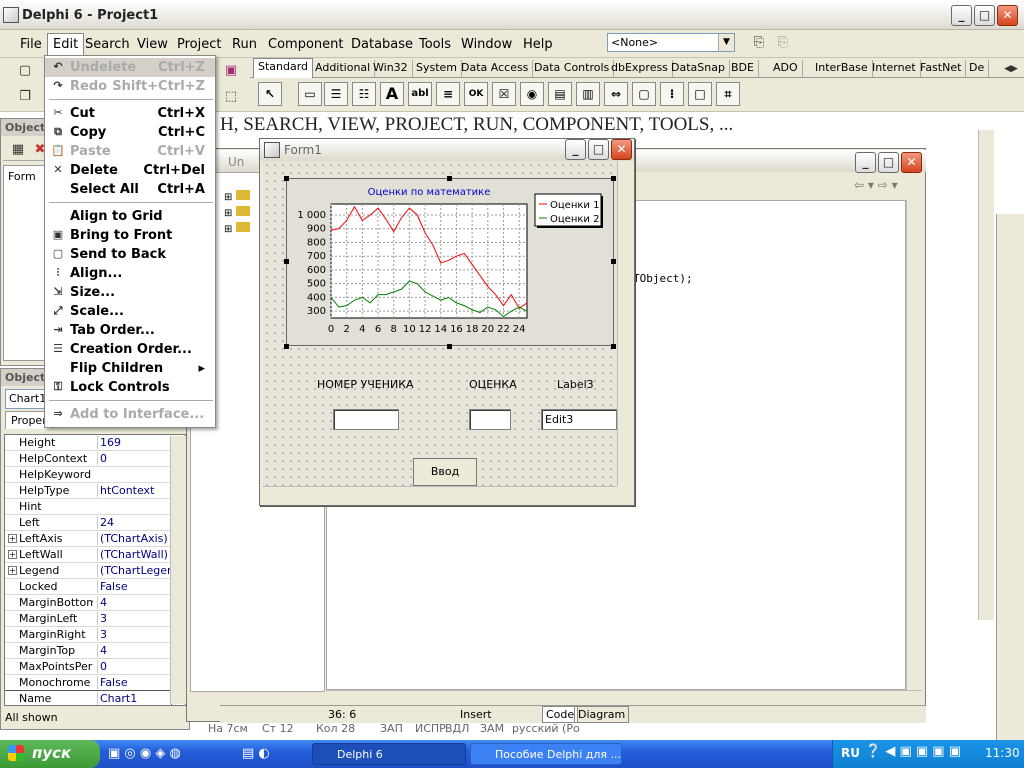 The width and height of the screenshot is (1024, 768). I want to click on editor-vscrollbar, so click(914, 445).